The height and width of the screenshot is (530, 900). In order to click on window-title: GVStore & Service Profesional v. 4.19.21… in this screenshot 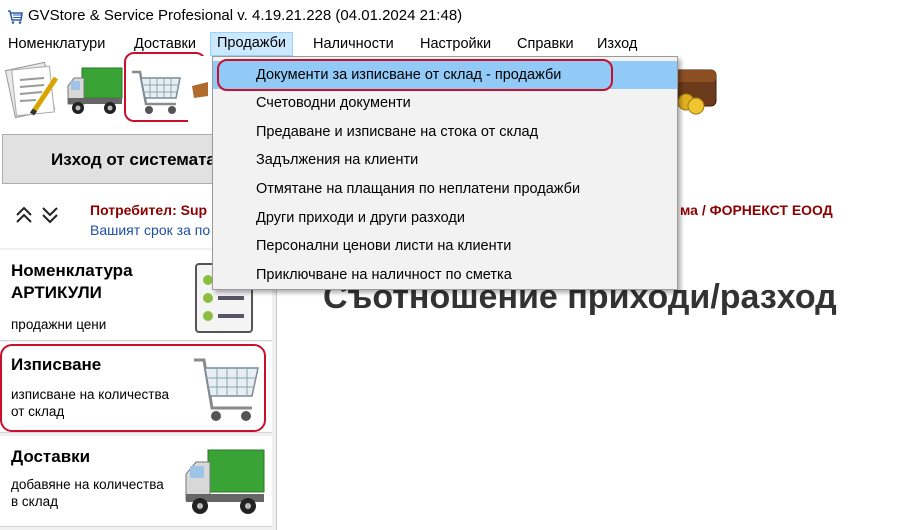, I will do `click(245, 15)`.